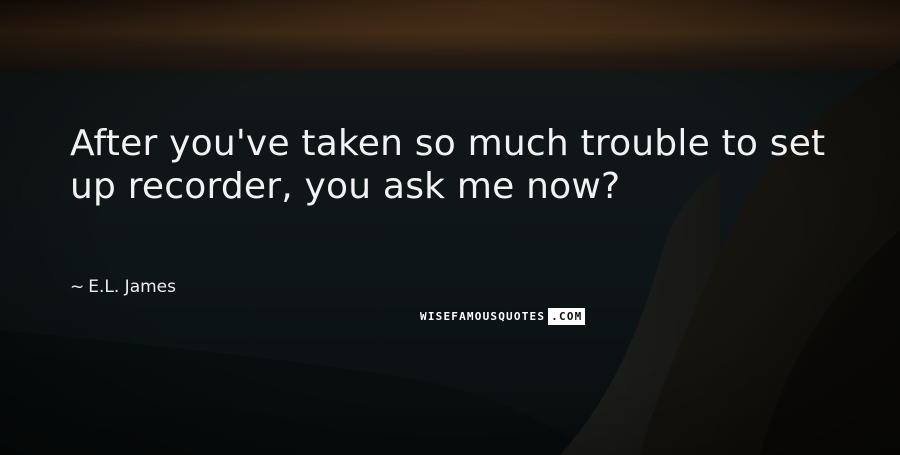 Image resolution: width=900 pixels, height=455 pixels. What do you see at coordinates (77, 287) in the screenshot?
I see `author-dash: ~` at bounding box center [77, 287].